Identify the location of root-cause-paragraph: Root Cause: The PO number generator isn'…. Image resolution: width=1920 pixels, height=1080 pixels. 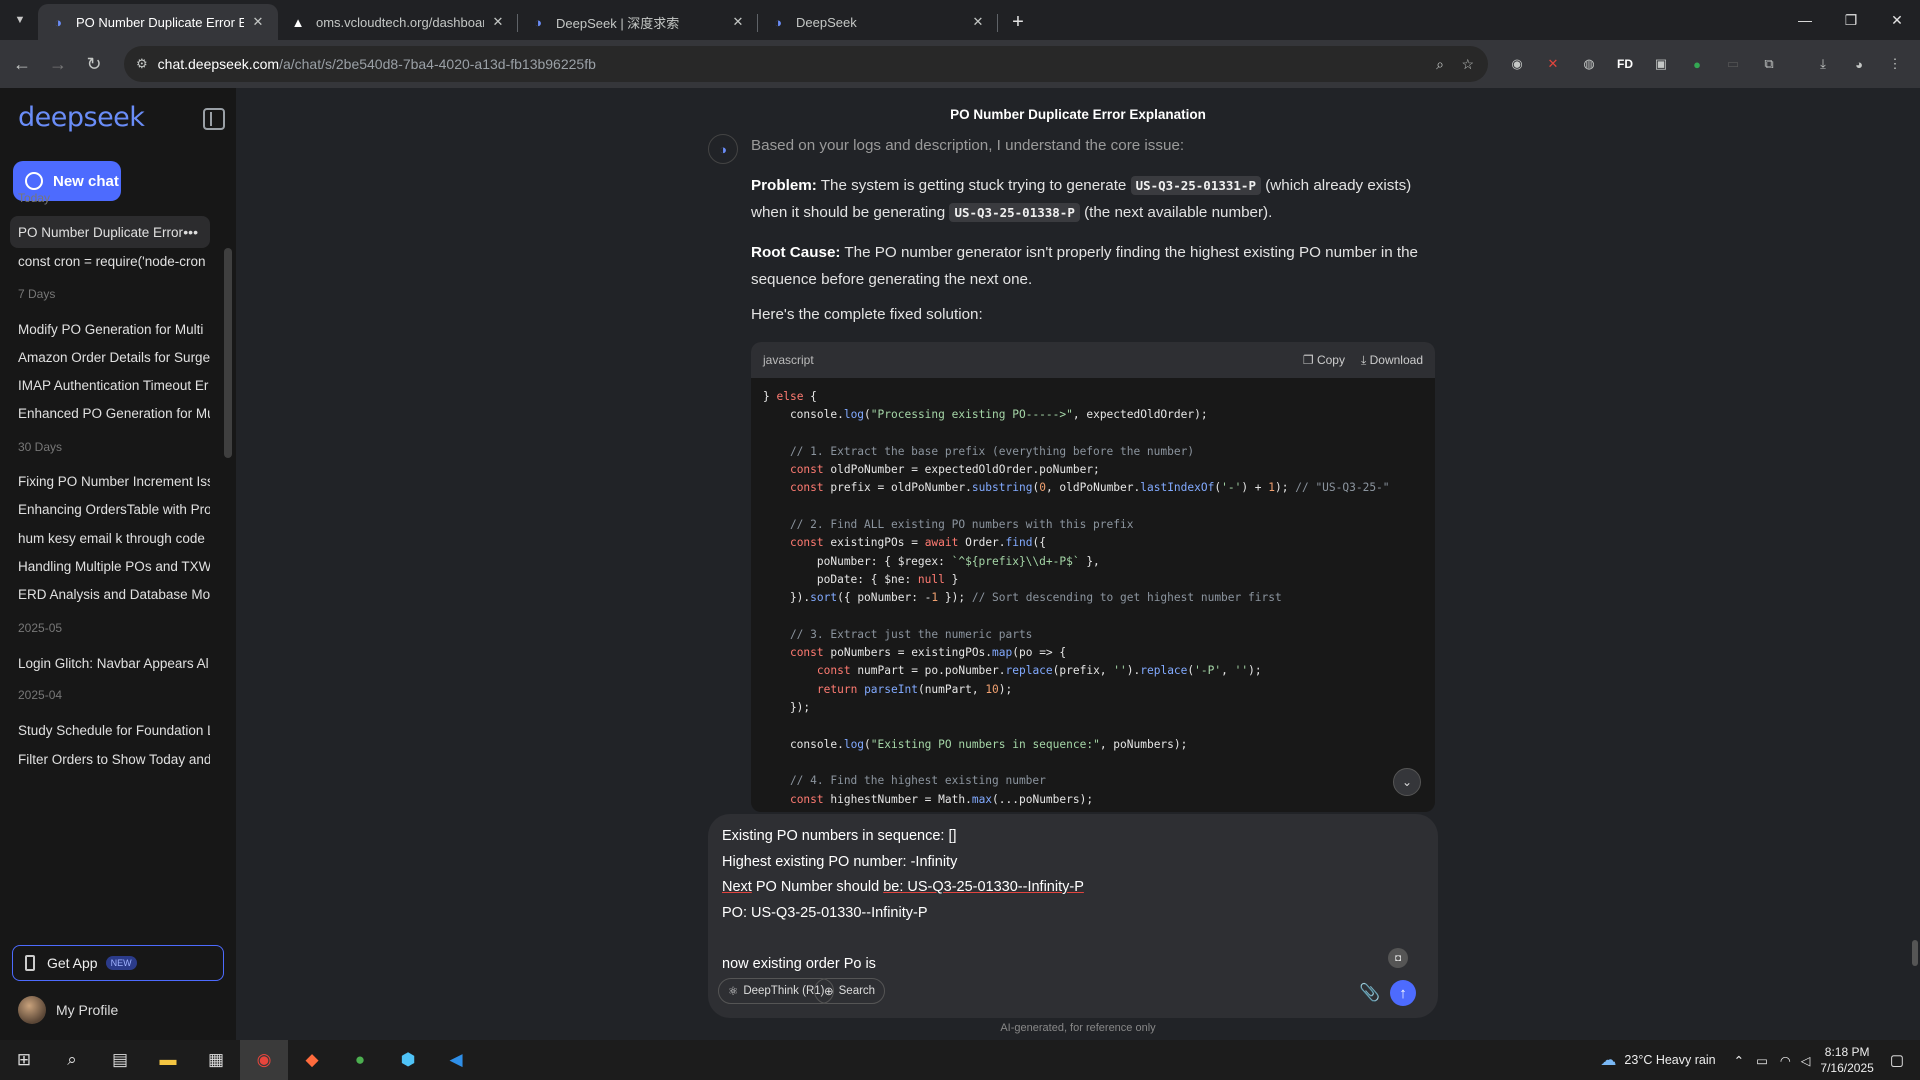
(1101, 266).